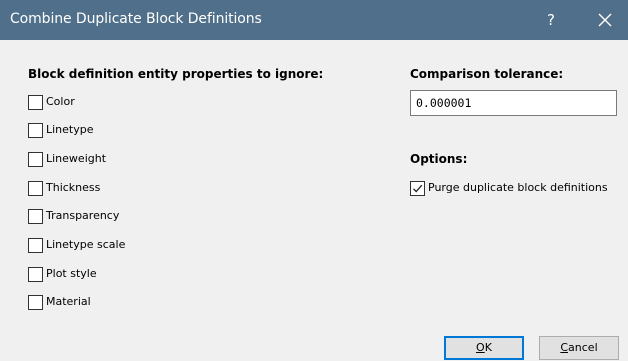  What do you see at coordinates (73, 187) in the screenshot?
I see `checkbox-label: Thickness` at bounding box center [73, 187].